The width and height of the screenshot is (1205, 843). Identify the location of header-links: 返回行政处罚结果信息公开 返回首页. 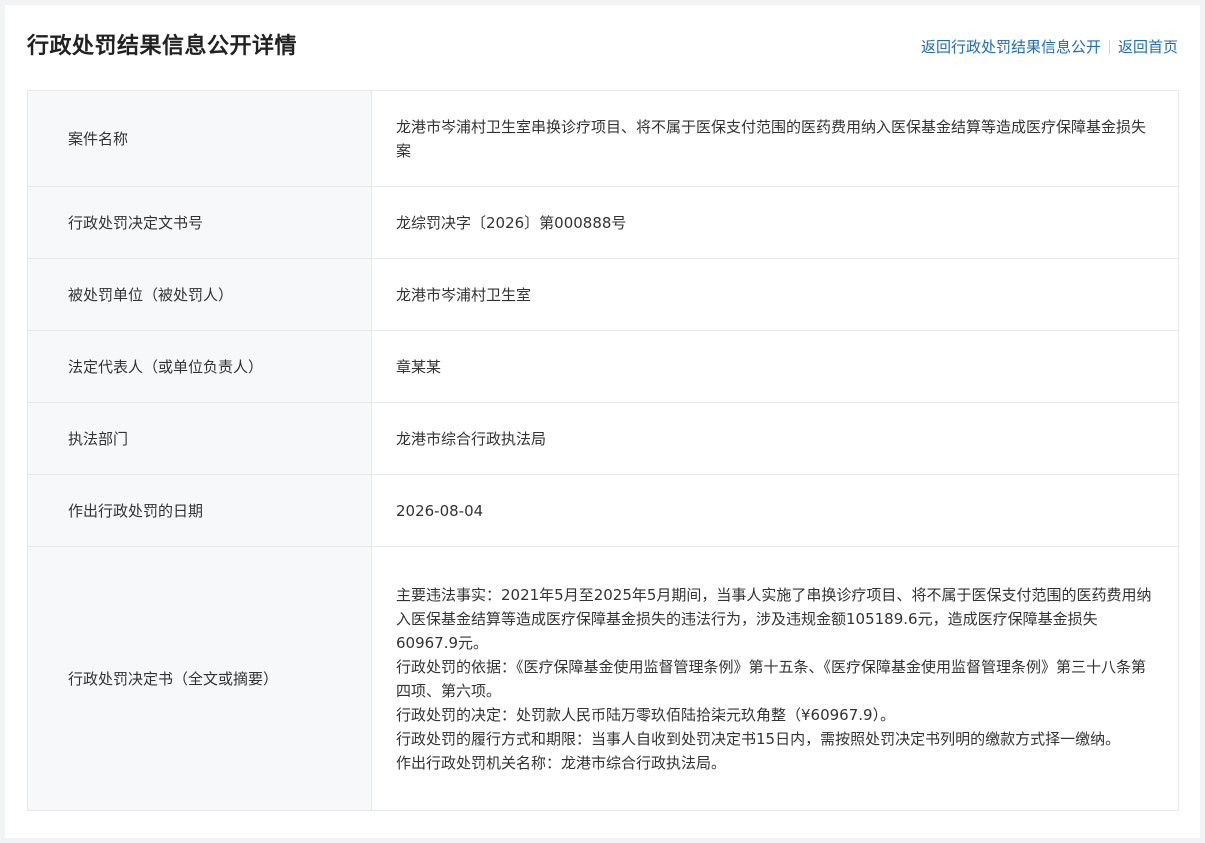
(1049, 47).